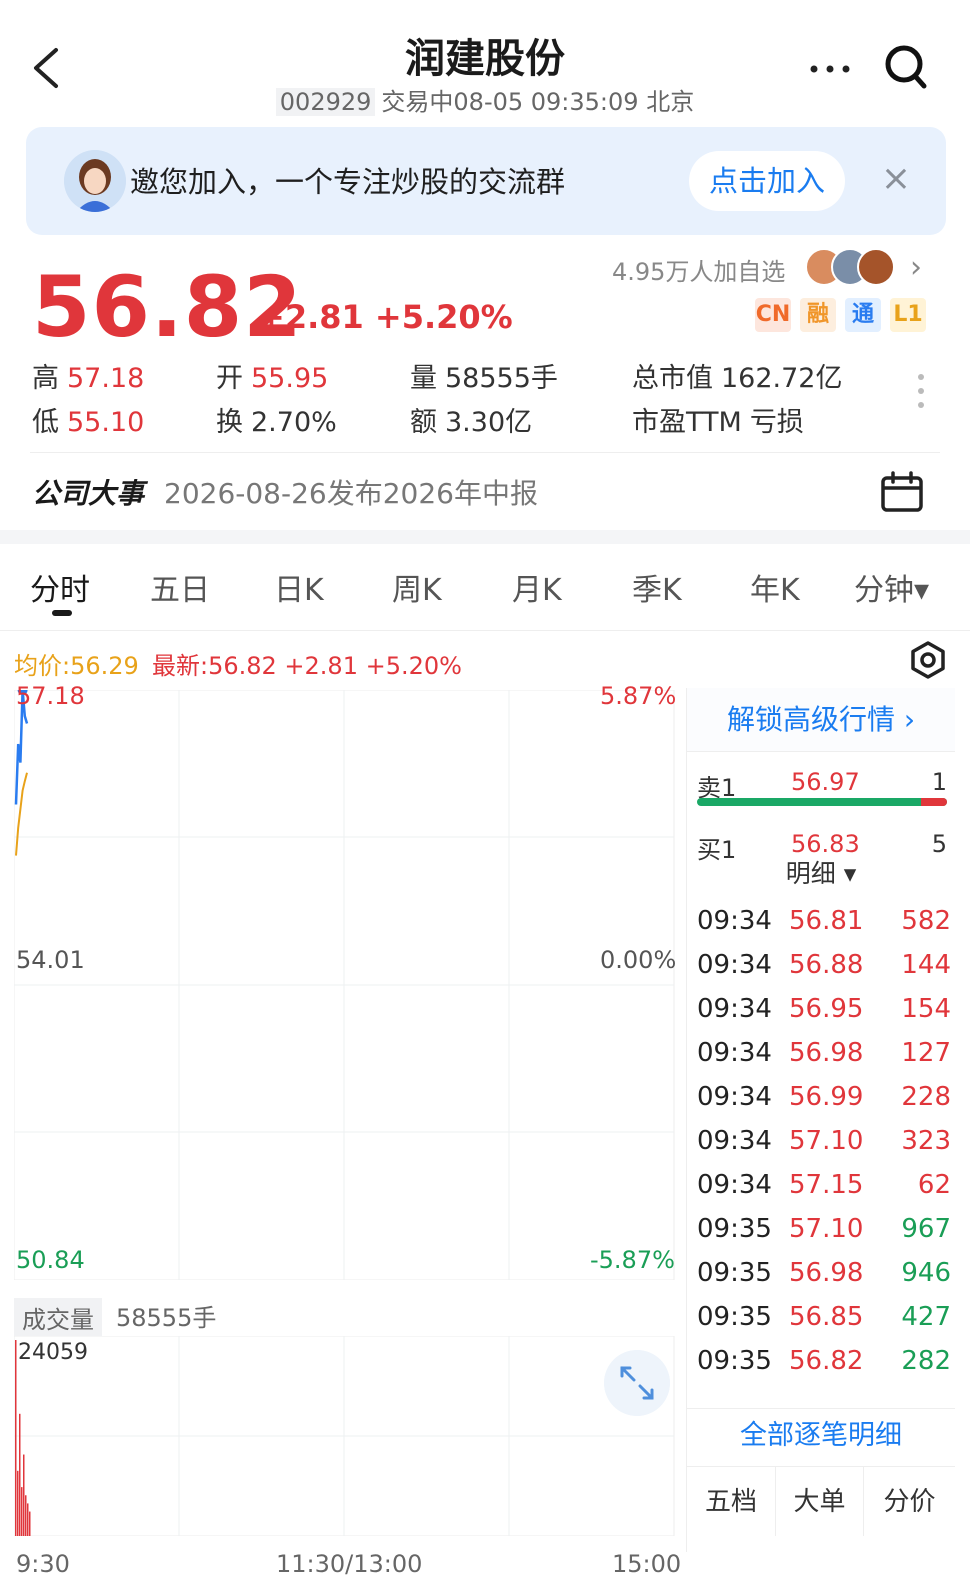  I want to click on trade-volume: 967, so click(926, 1229).